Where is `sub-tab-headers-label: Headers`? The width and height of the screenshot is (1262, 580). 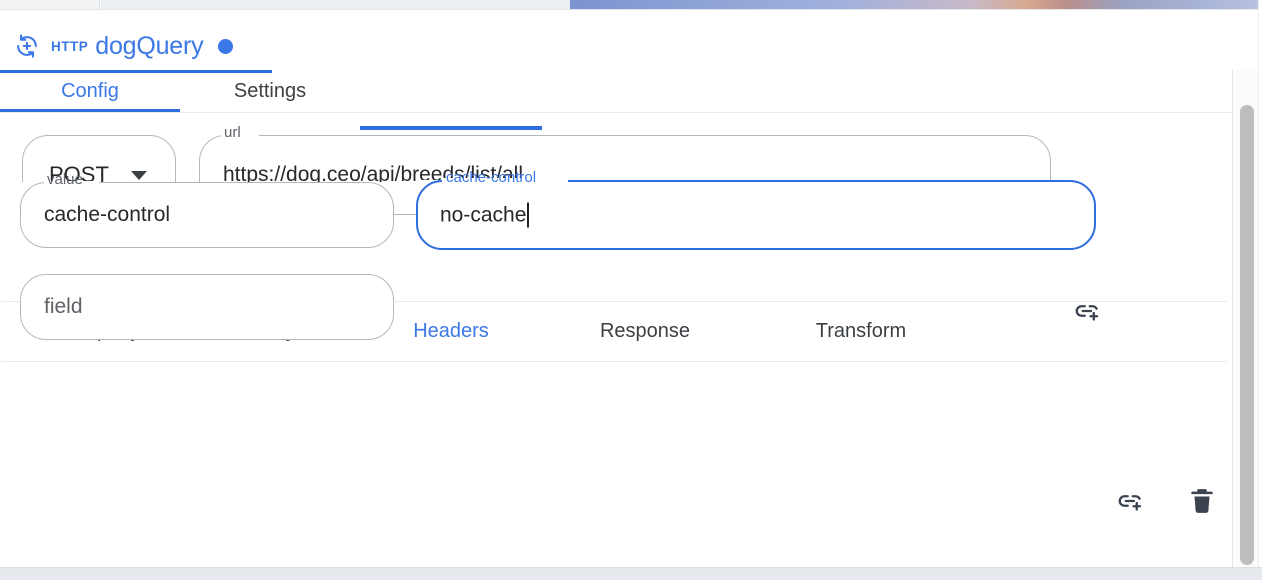
sub-tab-headers-label: Headers is located at coordinates (451, 331).